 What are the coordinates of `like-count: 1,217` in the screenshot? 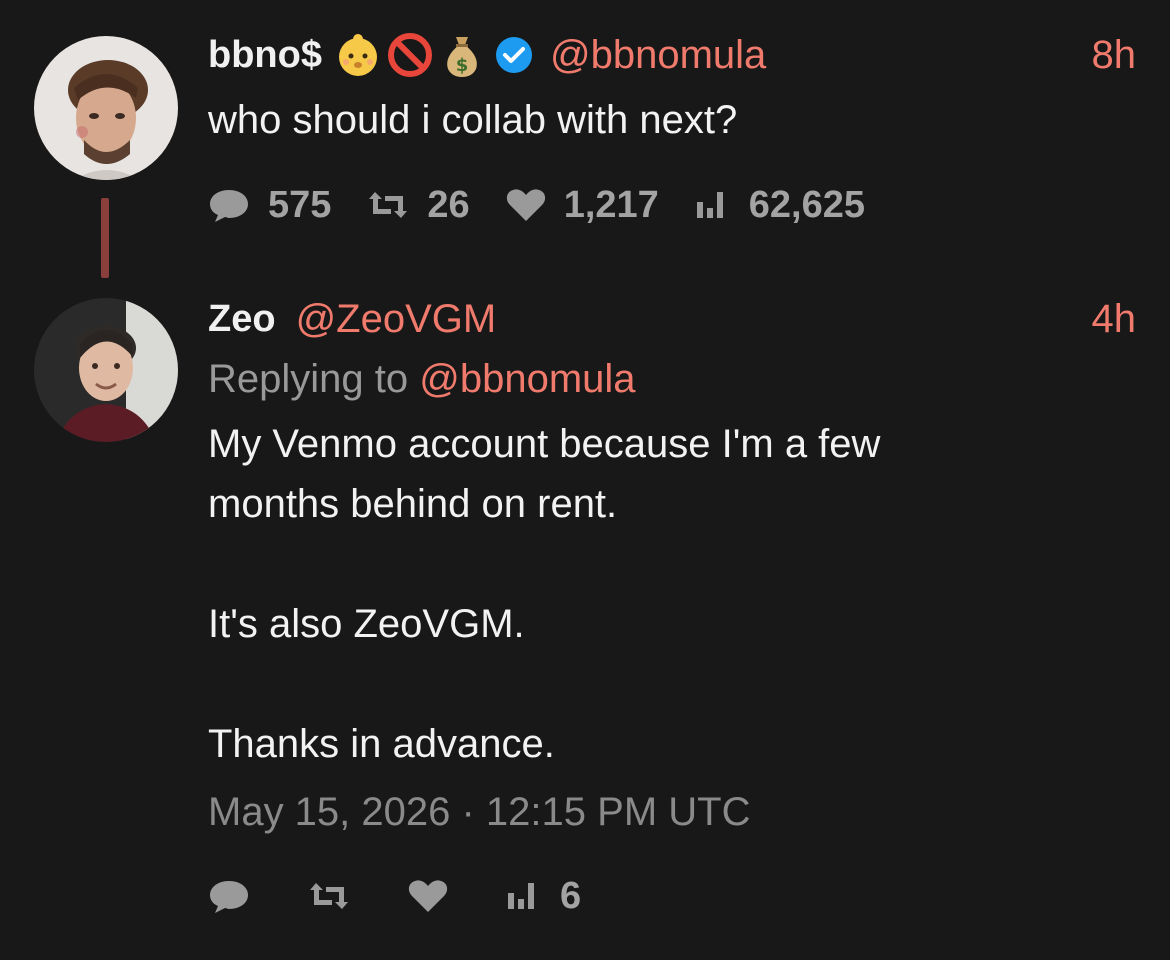 It's located at (611, 204).